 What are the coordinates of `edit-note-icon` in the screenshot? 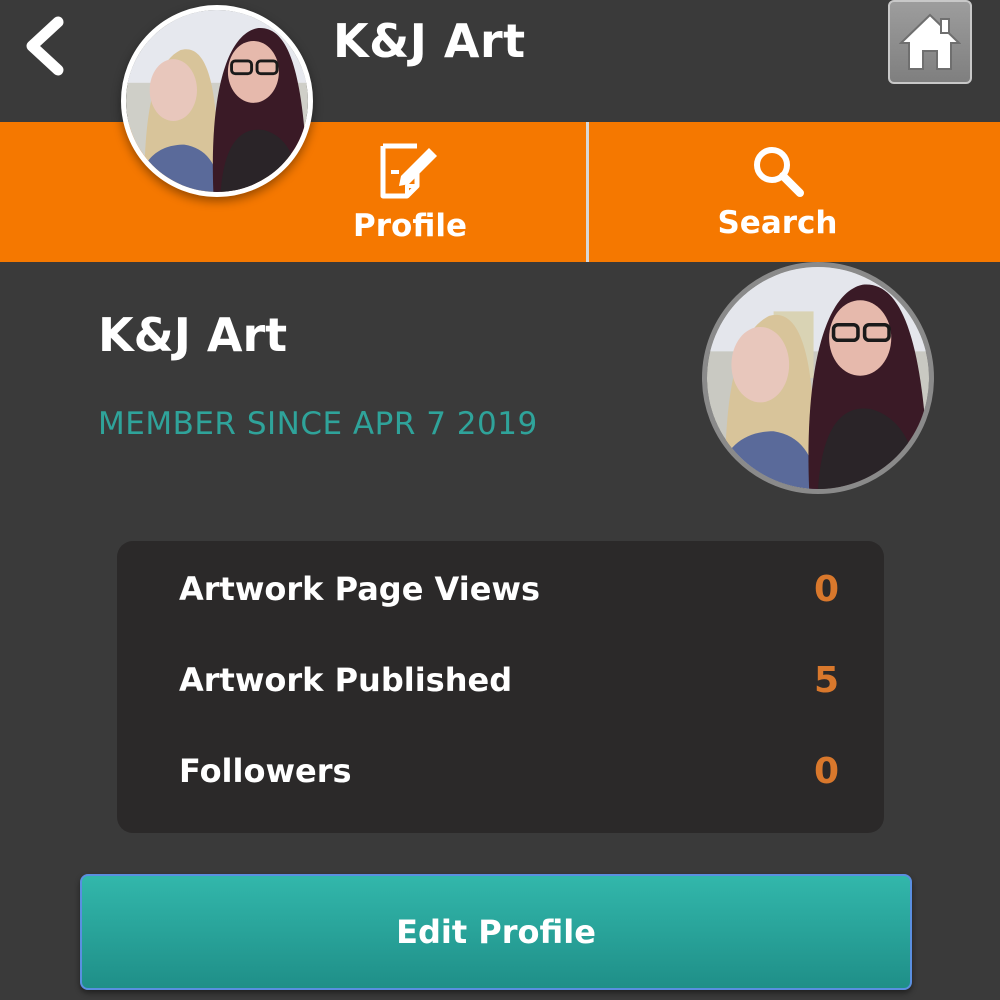 It's located at (408, 171).